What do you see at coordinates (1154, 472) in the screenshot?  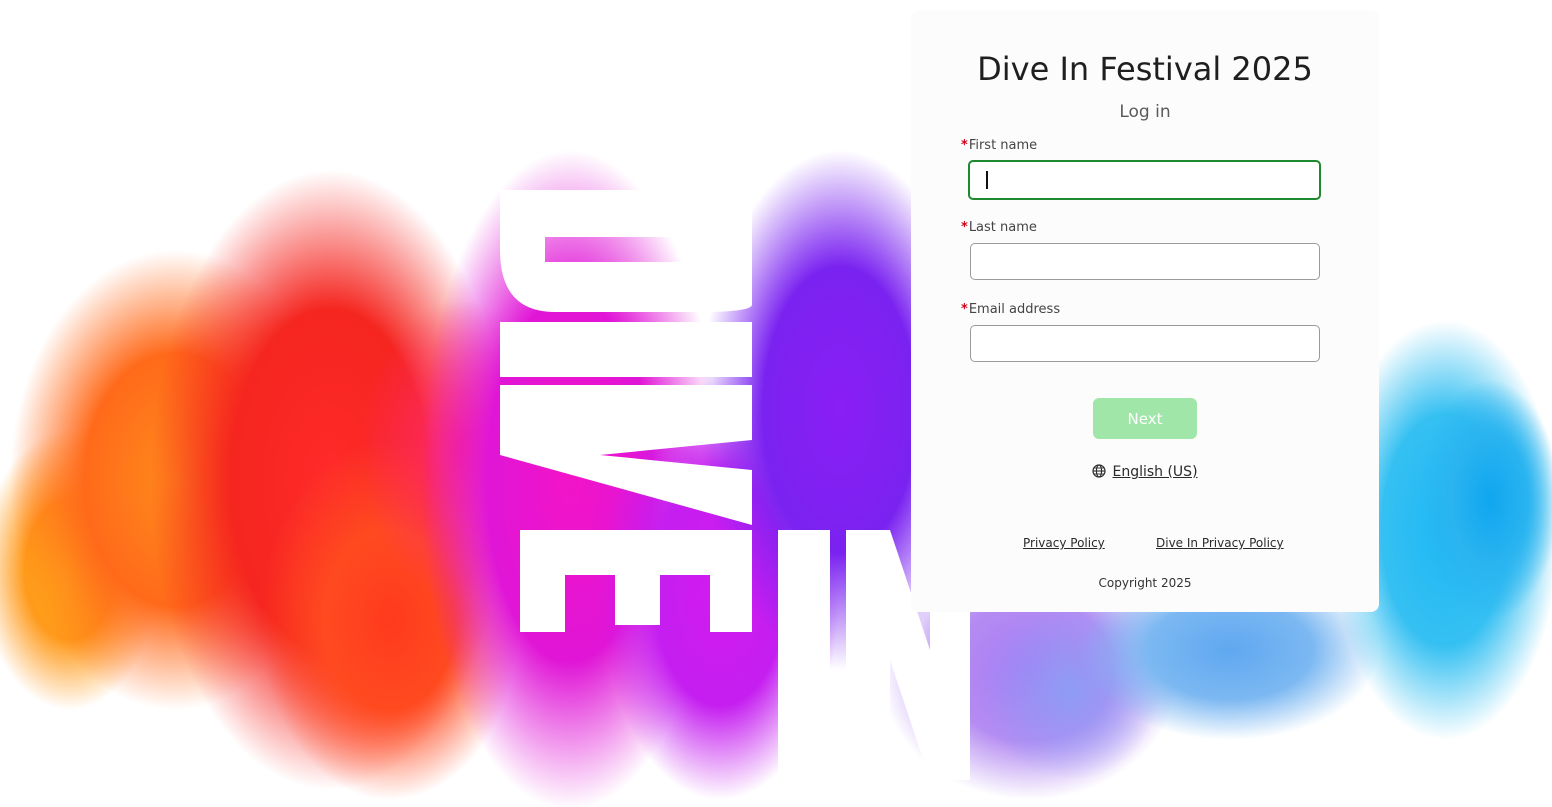 I see `language-link: English (US)` at bounding box center [1154, 472].